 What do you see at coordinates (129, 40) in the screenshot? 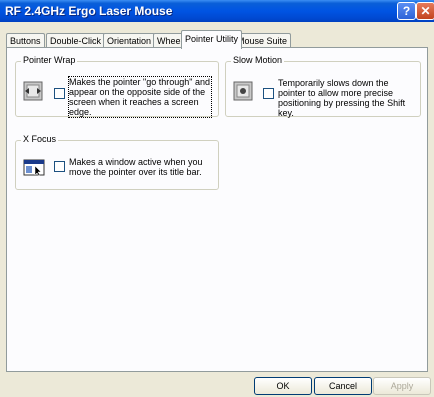
I see `tab-orientation: Orientation` at bounding box center [129, 40].